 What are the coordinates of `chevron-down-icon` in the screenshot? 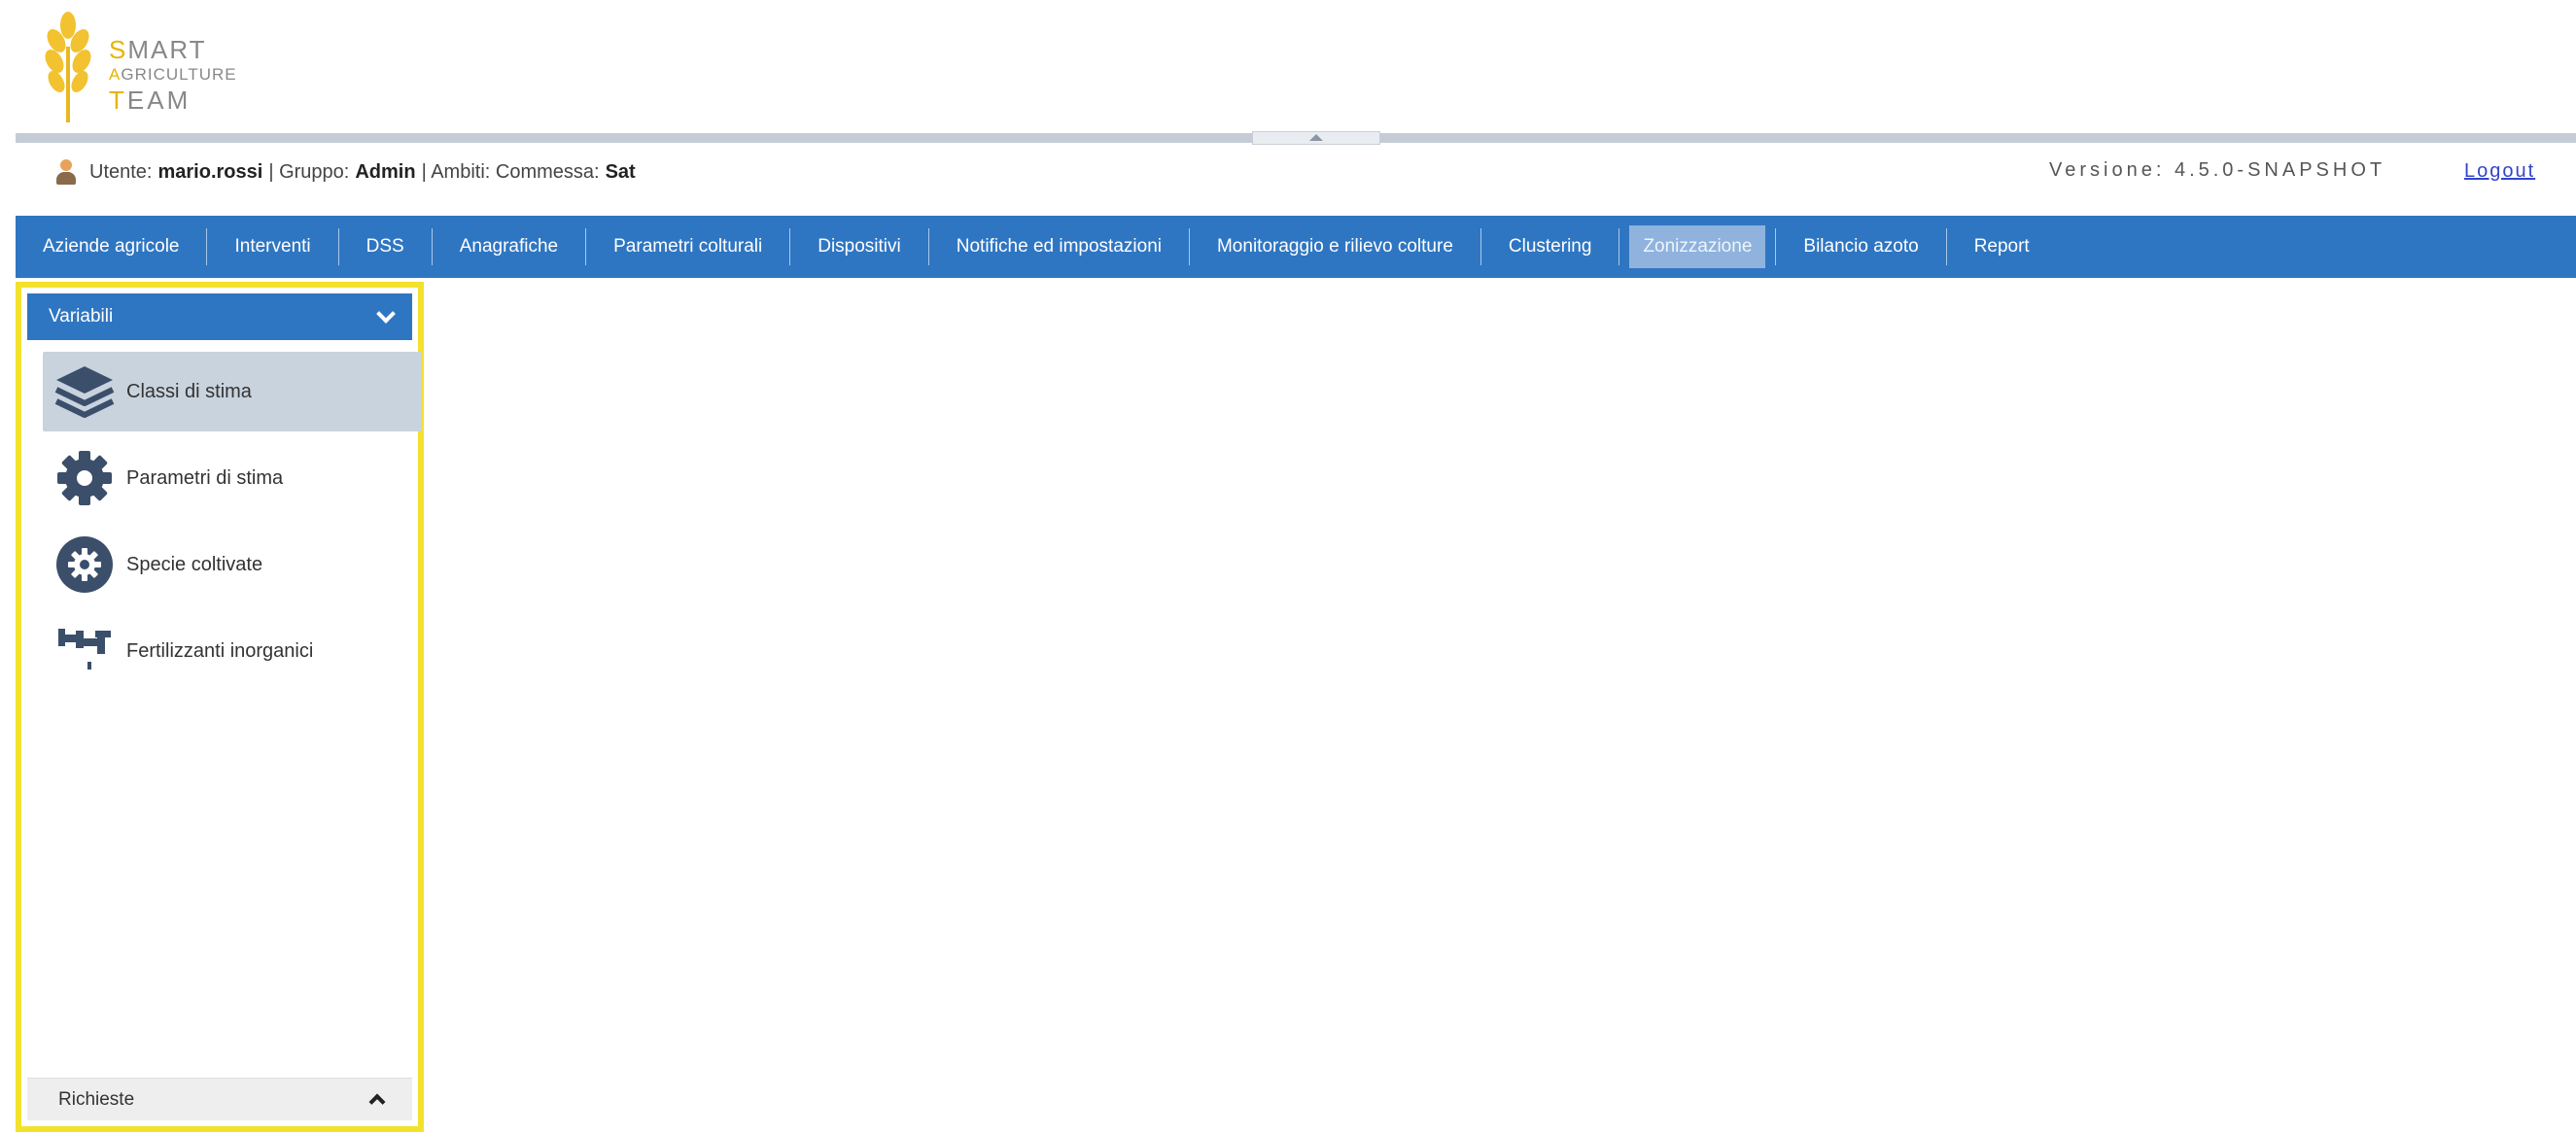 It's located at (386, 314).